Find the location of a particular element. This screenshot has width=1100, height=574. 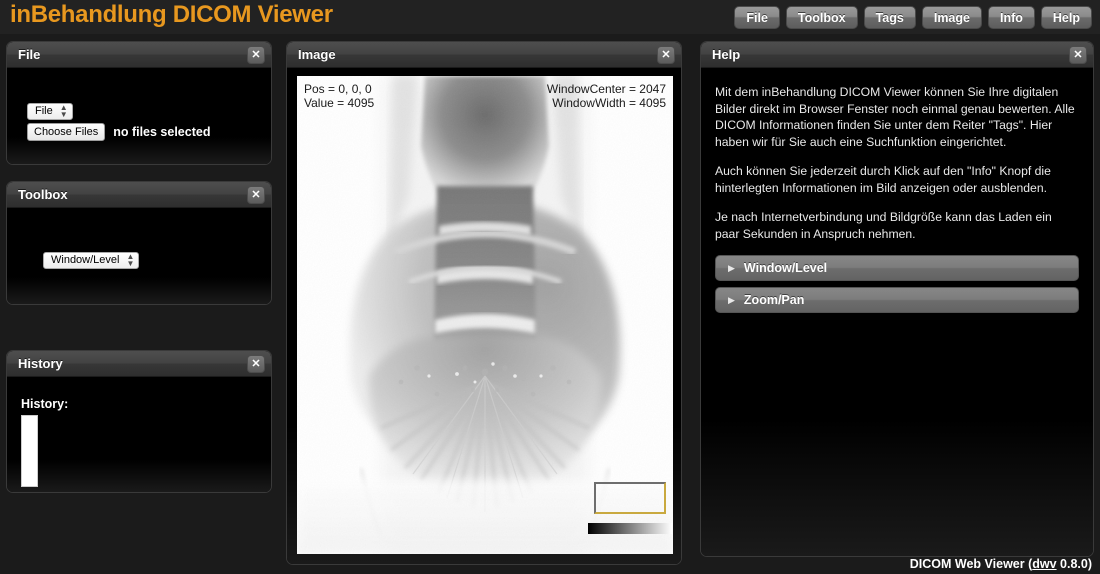

choose-files-button: Choose Files is located at coordinates (66, 132).